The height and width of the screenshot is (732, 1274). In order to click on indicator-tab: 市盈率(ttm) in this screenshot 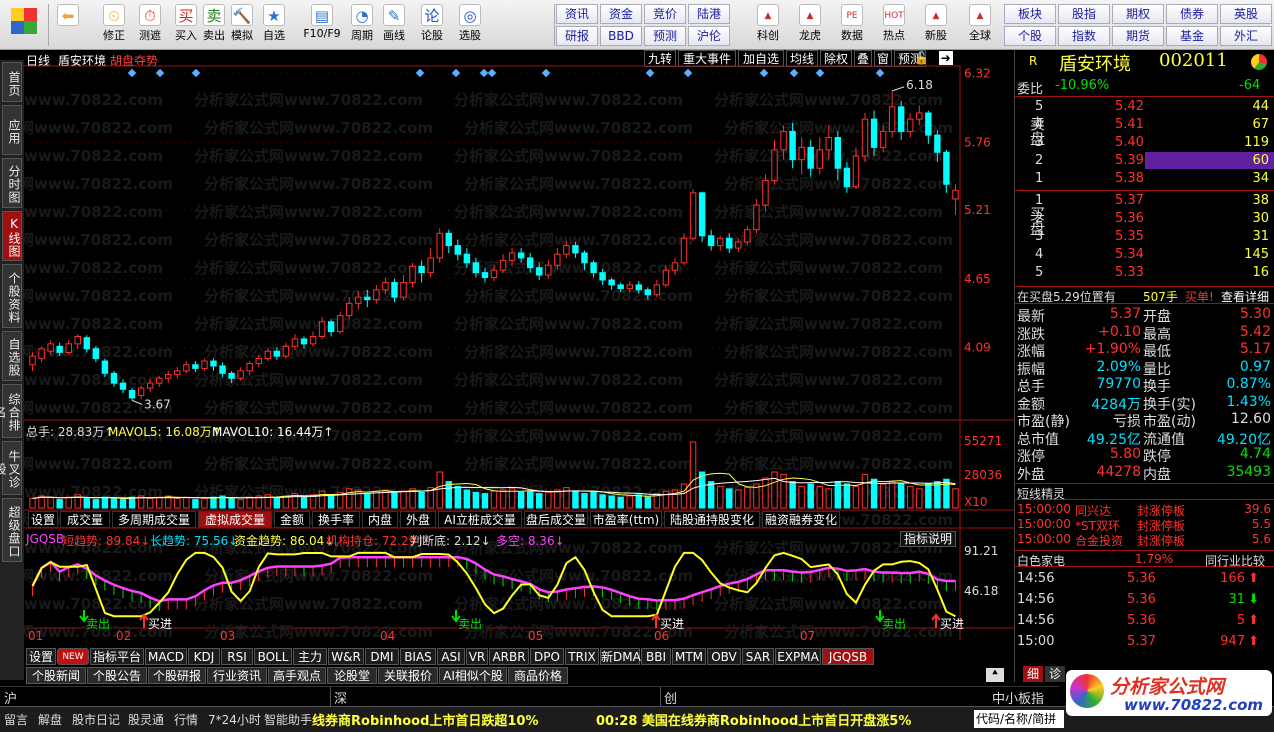, I will do `click(626, 519)`.